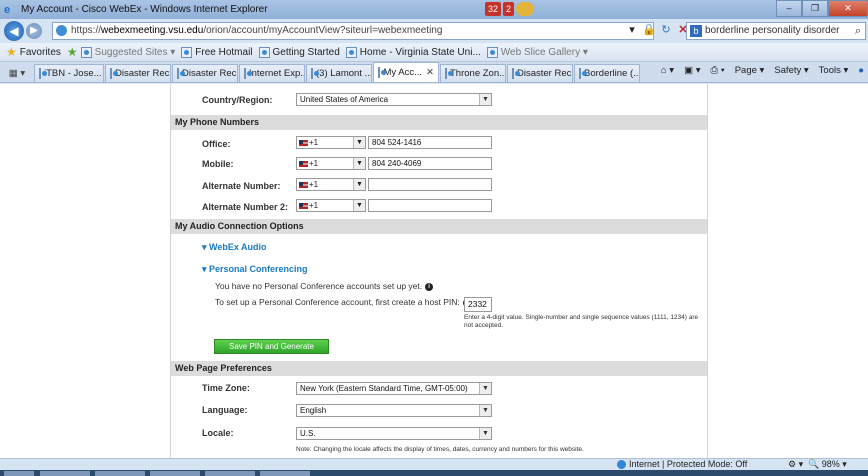 This screenshot has height=476, width=868. I want to click on mobile-country-code: +1 ▼, so click(331, 163).